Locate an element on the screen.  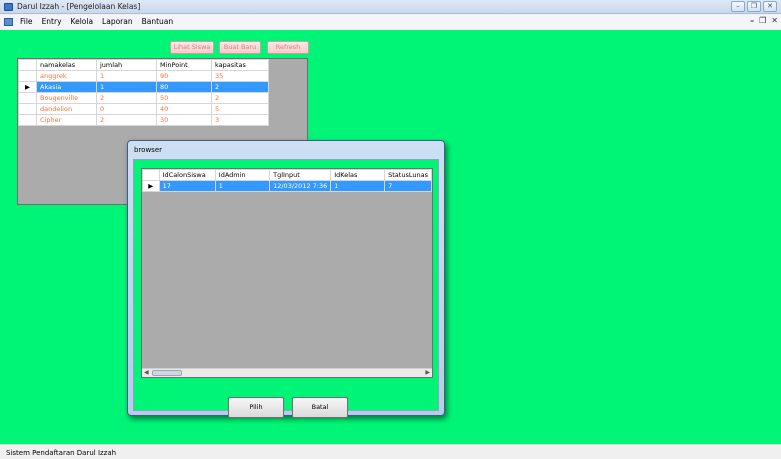
menu-laporan: Laporan is located at coordinates (117, 21).